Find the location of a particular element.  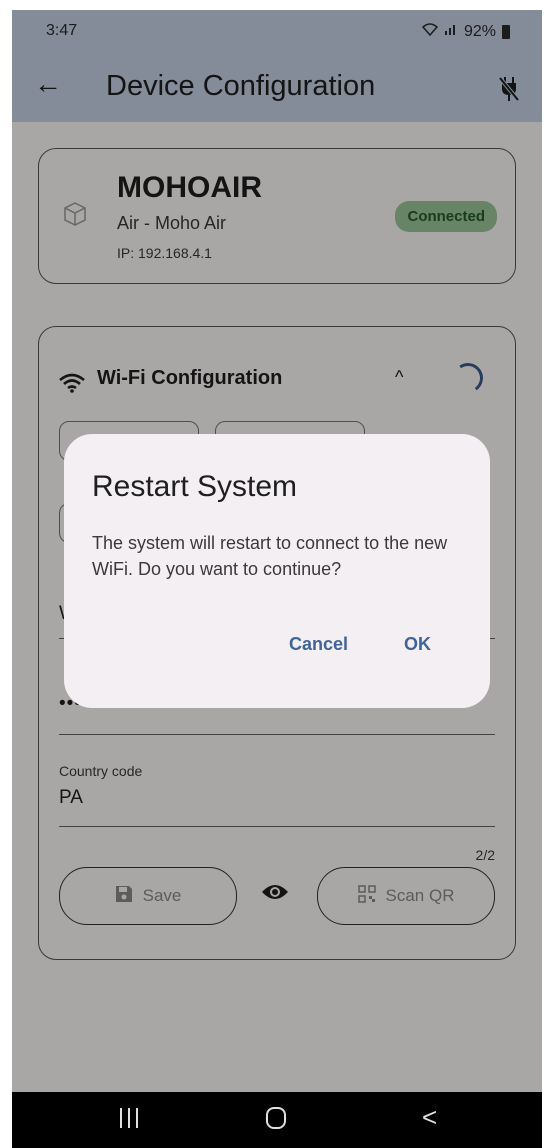

system-nav-bar: < is located at coordinates (277, 1120).